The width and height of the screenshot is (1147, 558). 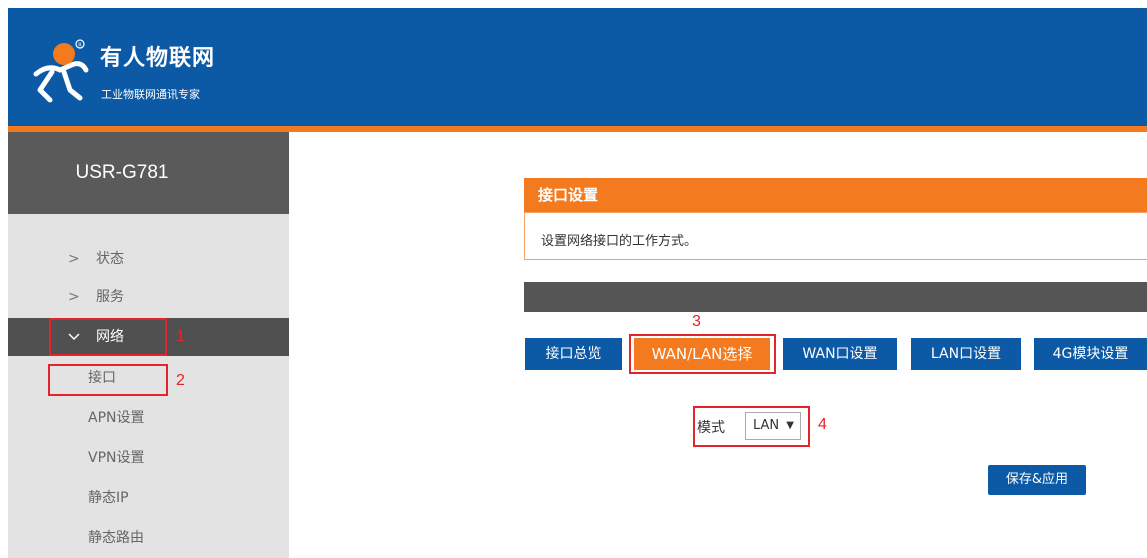 What do you see at coordinates (148, 259) in the screenshot?
I see `sidebar-item-status: > 状态` at bounding box center [148, 259].